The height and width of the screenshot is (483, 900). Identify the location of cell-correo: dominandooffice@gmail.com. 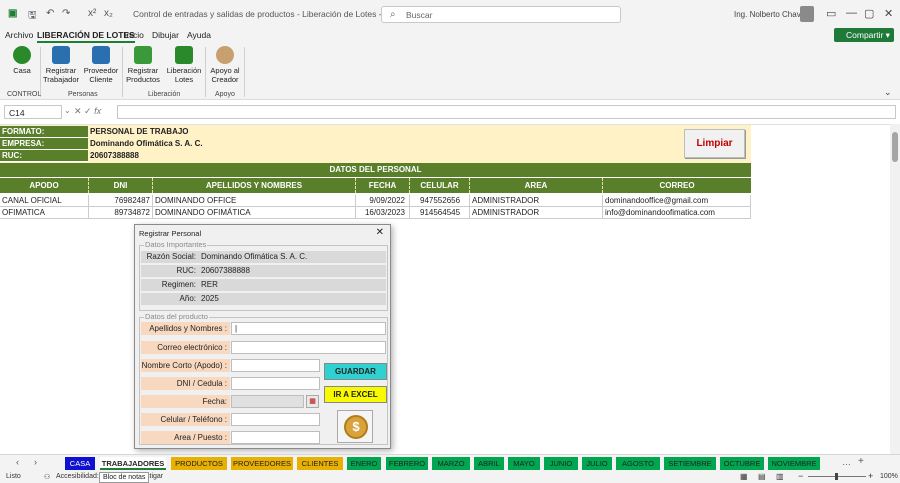
(677, 201).